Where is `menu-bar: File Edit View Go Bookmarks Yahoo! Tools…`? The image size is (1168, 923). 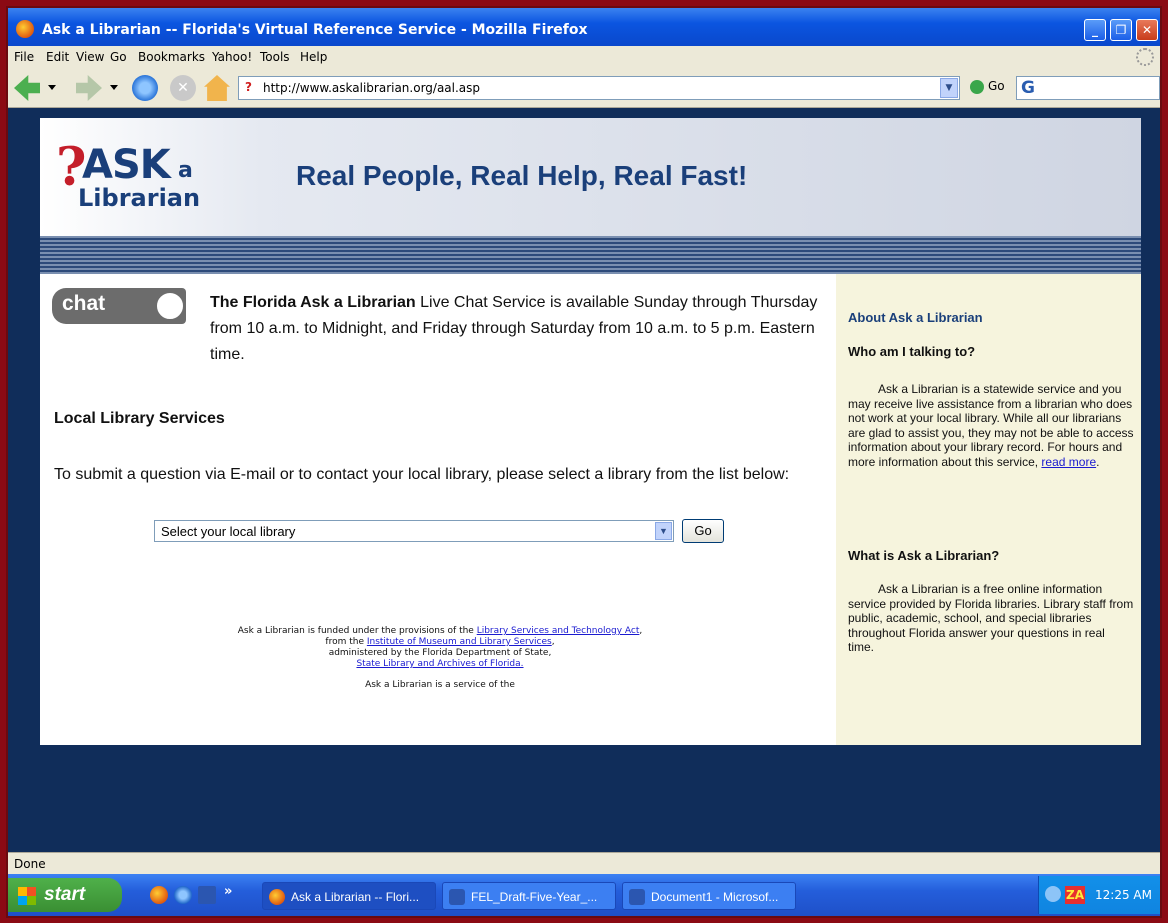 menu-bar: File Edit View Go Bookmarks Yahoo! Tools… is located at coordinates (584, 57).